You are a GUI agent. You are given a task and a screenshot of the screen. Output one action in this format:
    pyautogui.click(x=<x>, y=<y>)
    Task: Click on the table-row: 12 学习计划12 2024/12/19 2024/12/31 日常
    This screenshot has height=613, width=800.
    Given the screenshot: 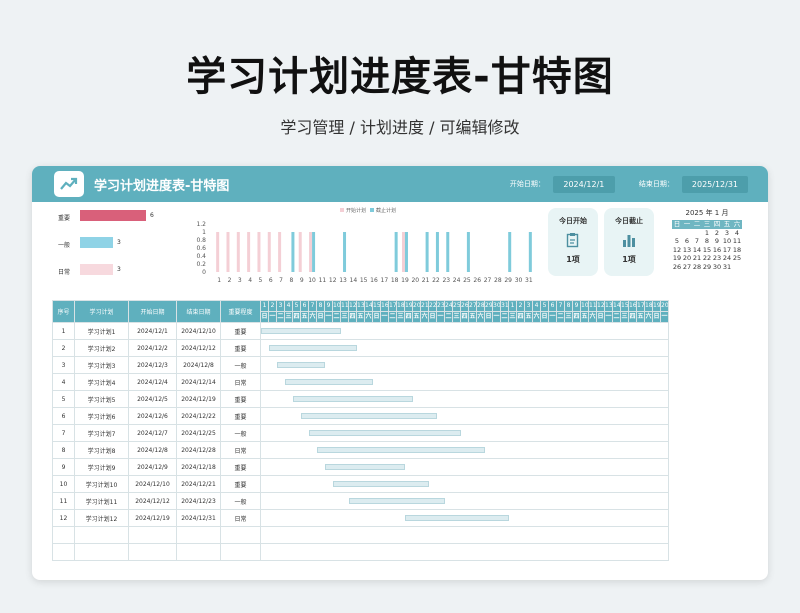 What is the action you would take?
    pyautogui.click(x=360, y=518)
    